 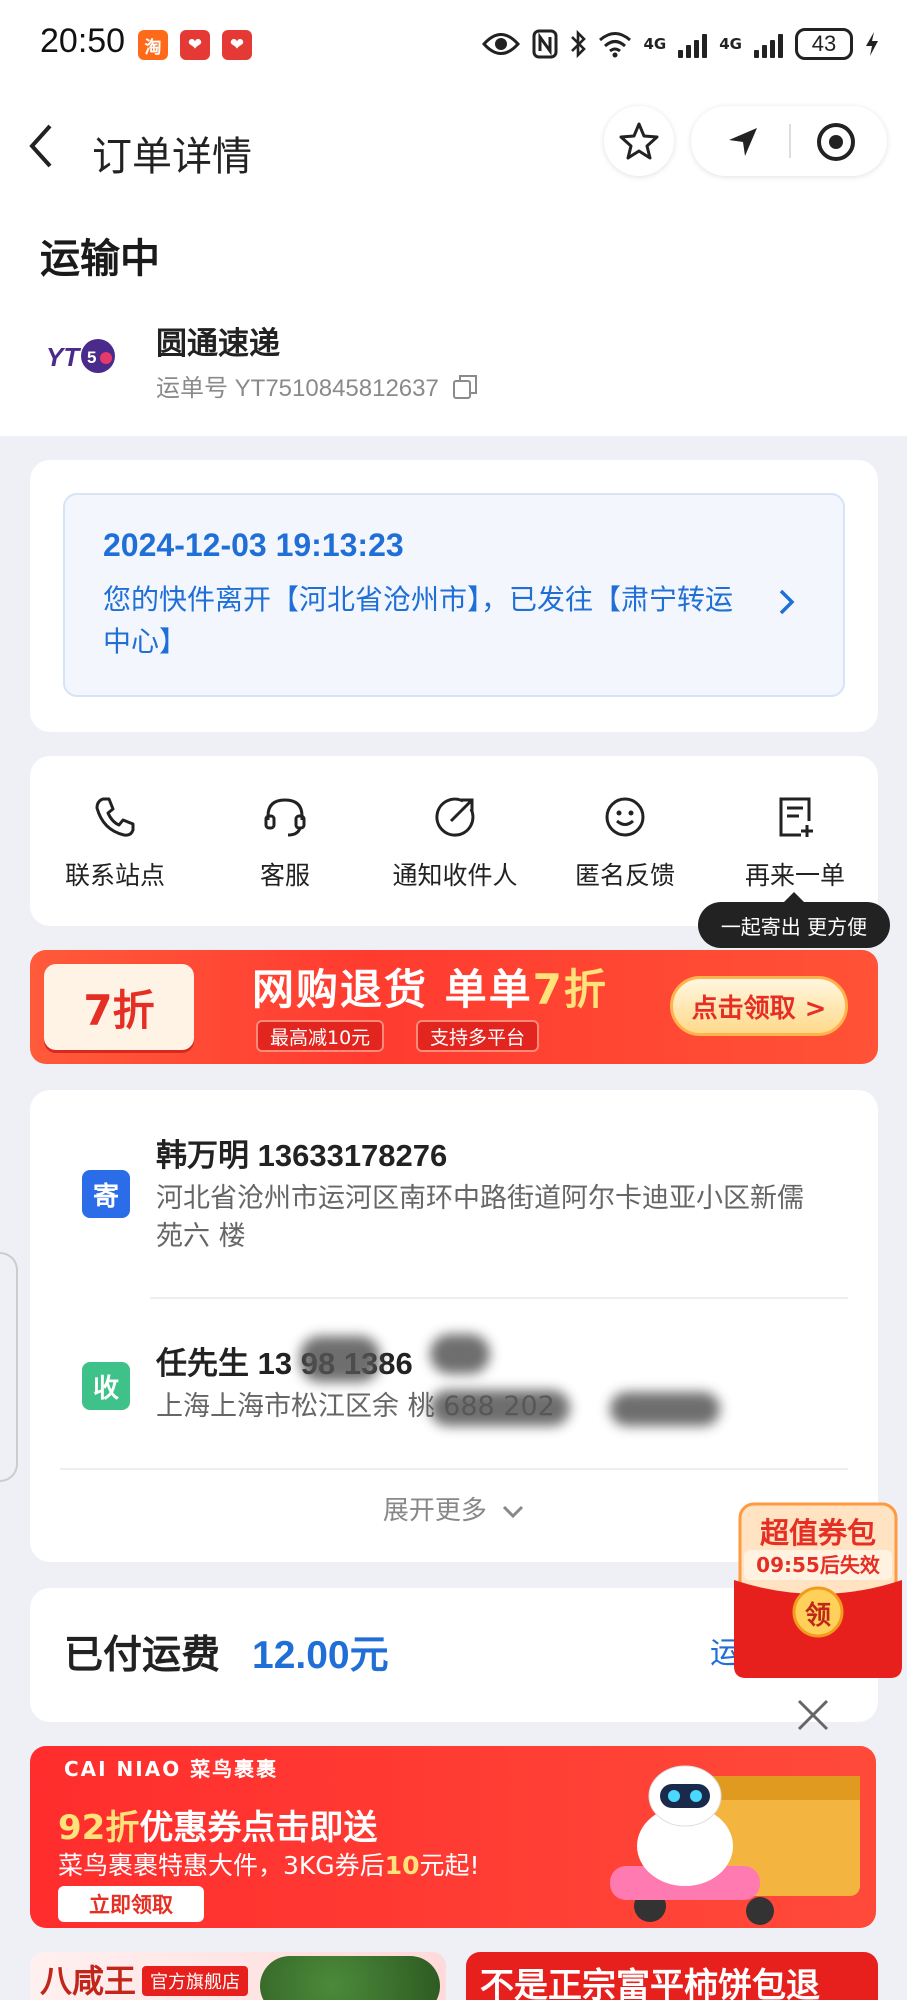 I want to click on wifi-icon, so click(x=614, y=45).